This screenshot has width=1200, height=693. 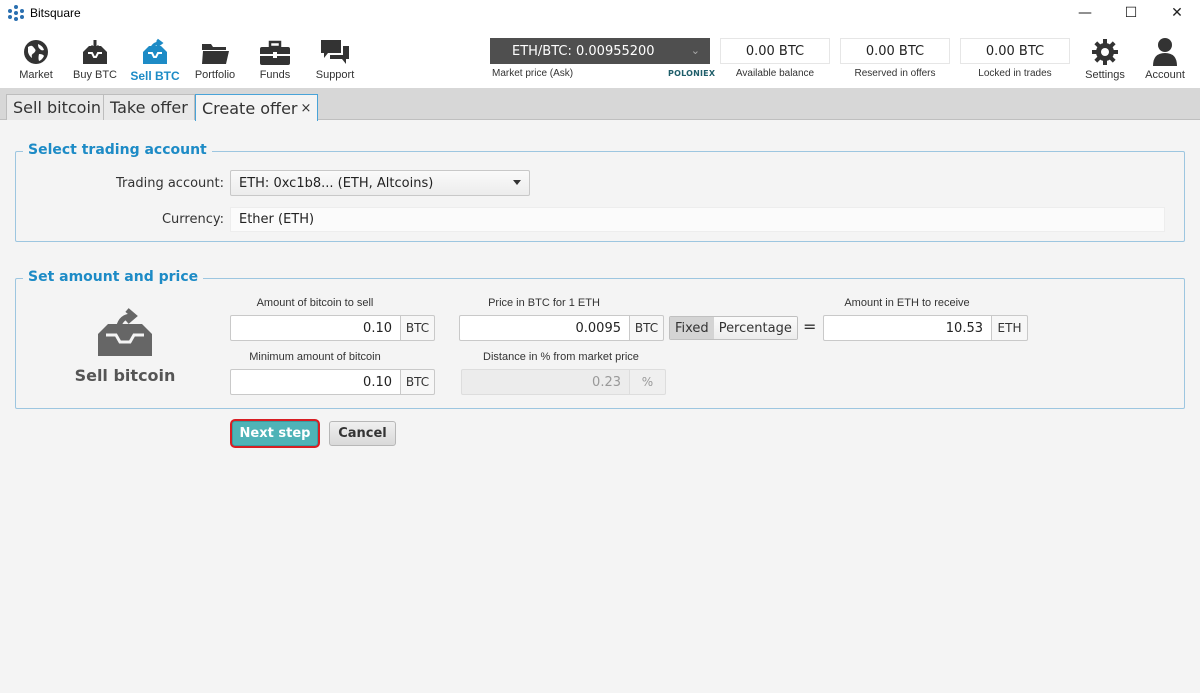 I want to click on nav-support-label: Support, so click(x=335, y=75).